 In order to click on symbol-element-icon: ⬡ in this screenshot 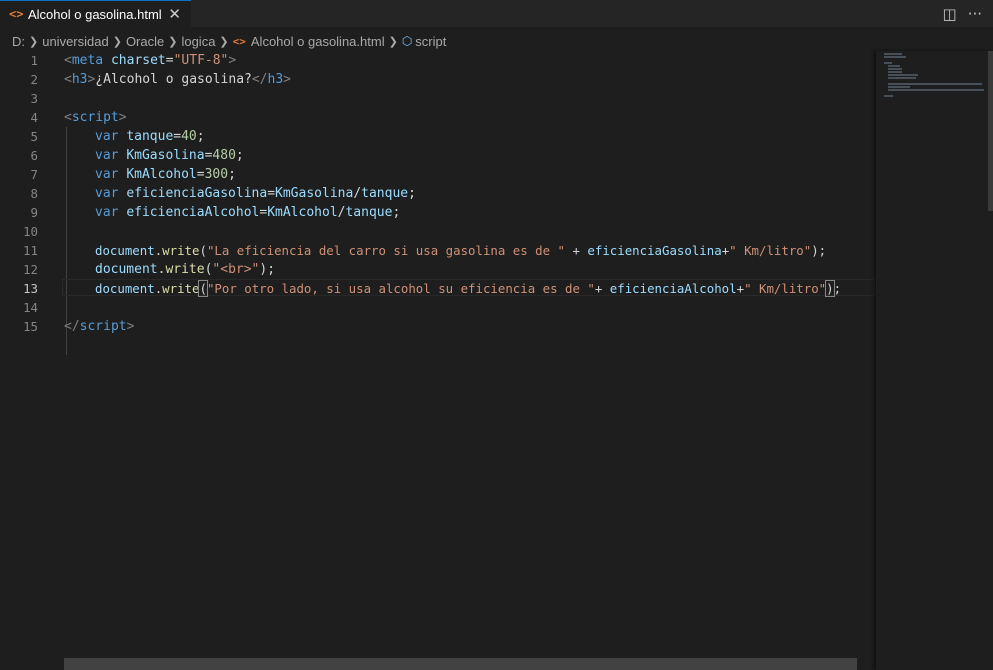, I will do `click(407, 41)`.